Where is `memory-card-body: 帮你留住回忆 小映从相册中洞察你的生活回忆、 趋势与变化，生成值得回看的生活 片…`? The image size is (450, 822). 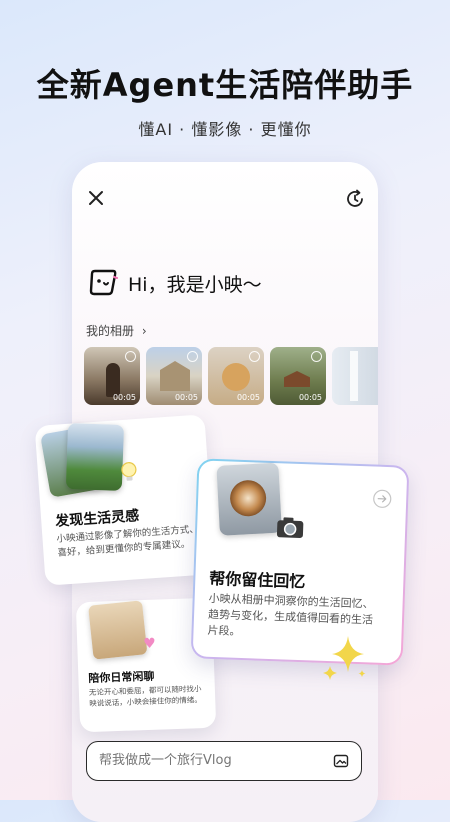 memory-card-body: 帮你留住回忆 小映从相册中洞察你的生活回忆、 趋势与变化，生成值得回看的生活 片… is located at coordinates (300, 562).